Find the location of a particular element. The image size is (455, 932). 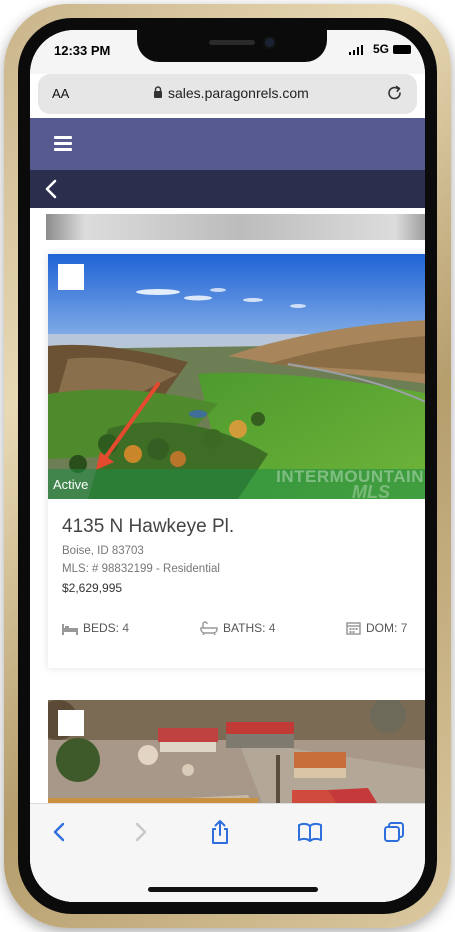

bookmarks-icon is located at coordinates (310, 832).